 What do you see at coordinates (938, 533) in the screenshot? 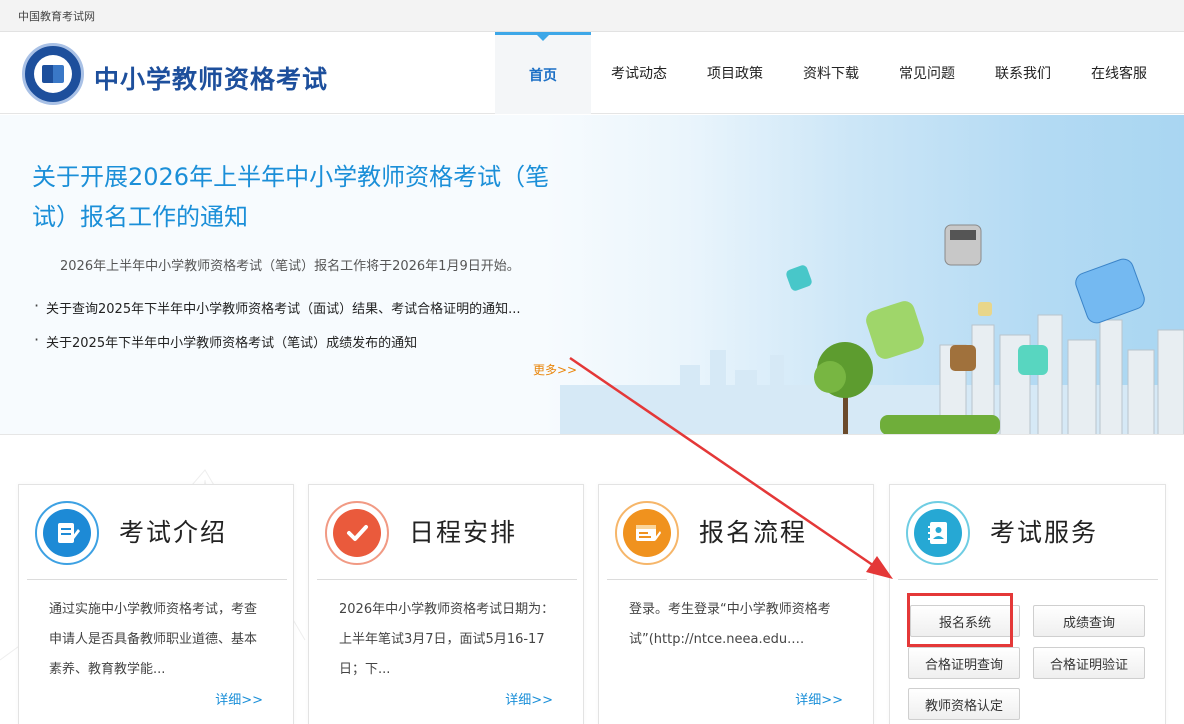
I see `exam-service-icon` at bounding box center [938, 533].